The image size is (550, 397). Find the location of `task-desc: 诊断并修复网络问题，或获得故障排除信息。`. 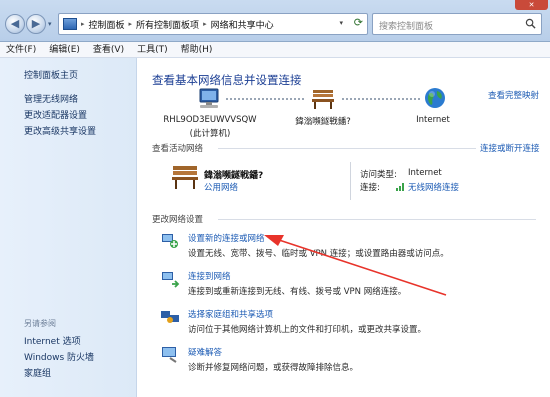

task-desc: 诊断并修复网络问题，或获得故障排除信息。 is located at coordinates (273, 368).